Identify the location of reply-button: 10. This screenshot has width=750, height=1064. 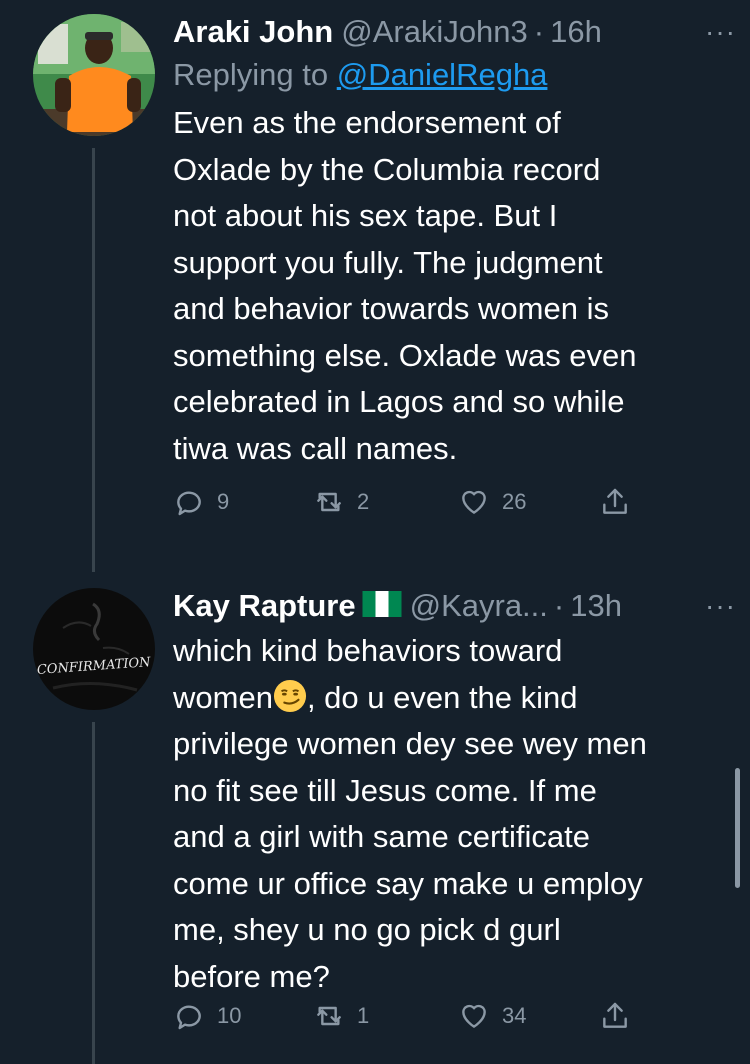
(207, 1016).